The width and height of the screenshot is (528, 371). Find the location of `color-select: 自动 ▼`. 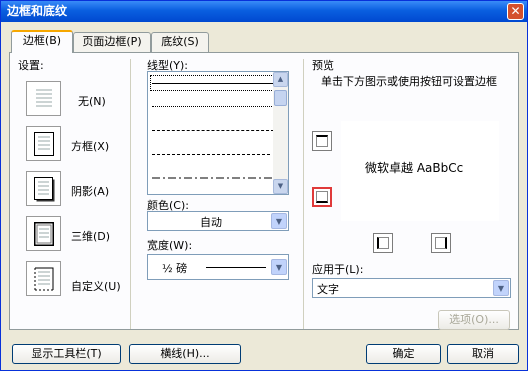

color-select: 自动 ▼ is located at coordinates (218, 221).